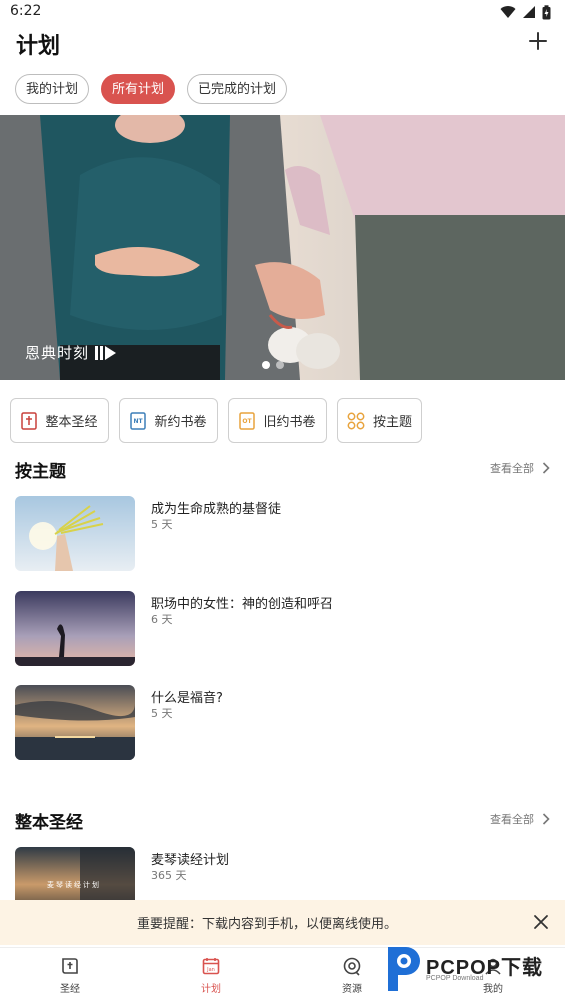 The image size is (565, 1005). I want to click on plan-list-item: 职场中的女性：神的创造和呼召 6 天, so click(282, 628).